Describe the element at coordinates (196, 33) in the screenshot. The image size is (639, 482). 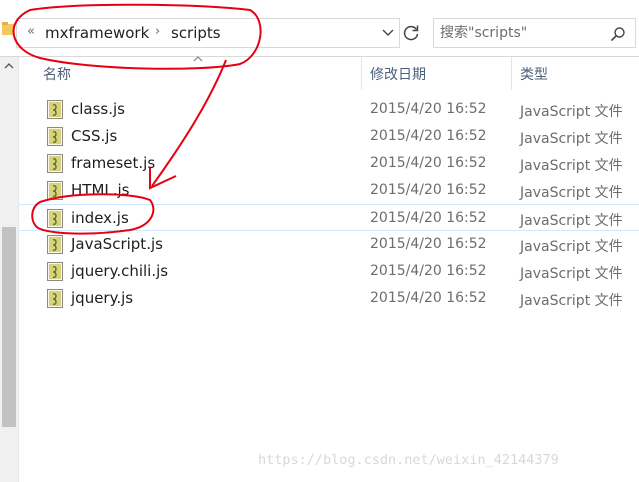
I see `breadcrumb-item-scripts: scripts` at that location.